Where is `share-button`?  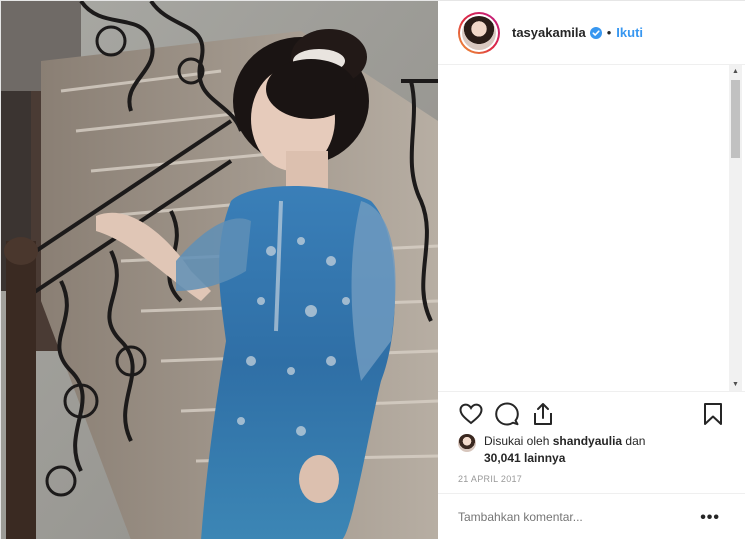
share-button is located at coordinates (543, 414).